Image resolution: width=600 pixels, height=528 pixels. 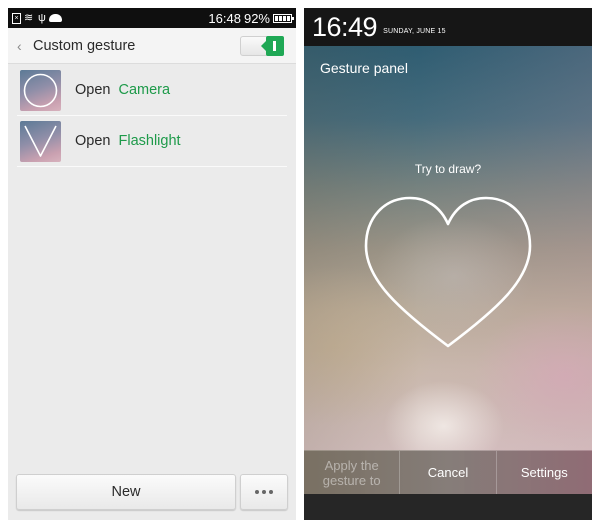 What do you see at coordinates (23, 46) in the screenshot?
I see `back-icon: ‹` at bounding box center [23, 46].